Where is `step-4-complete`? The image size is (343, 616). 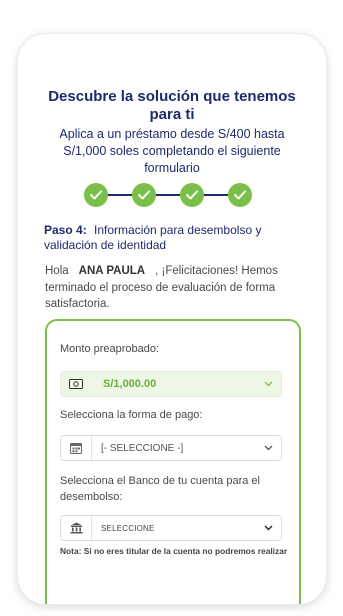 step-4-complete is located at coordinates (240, 195).